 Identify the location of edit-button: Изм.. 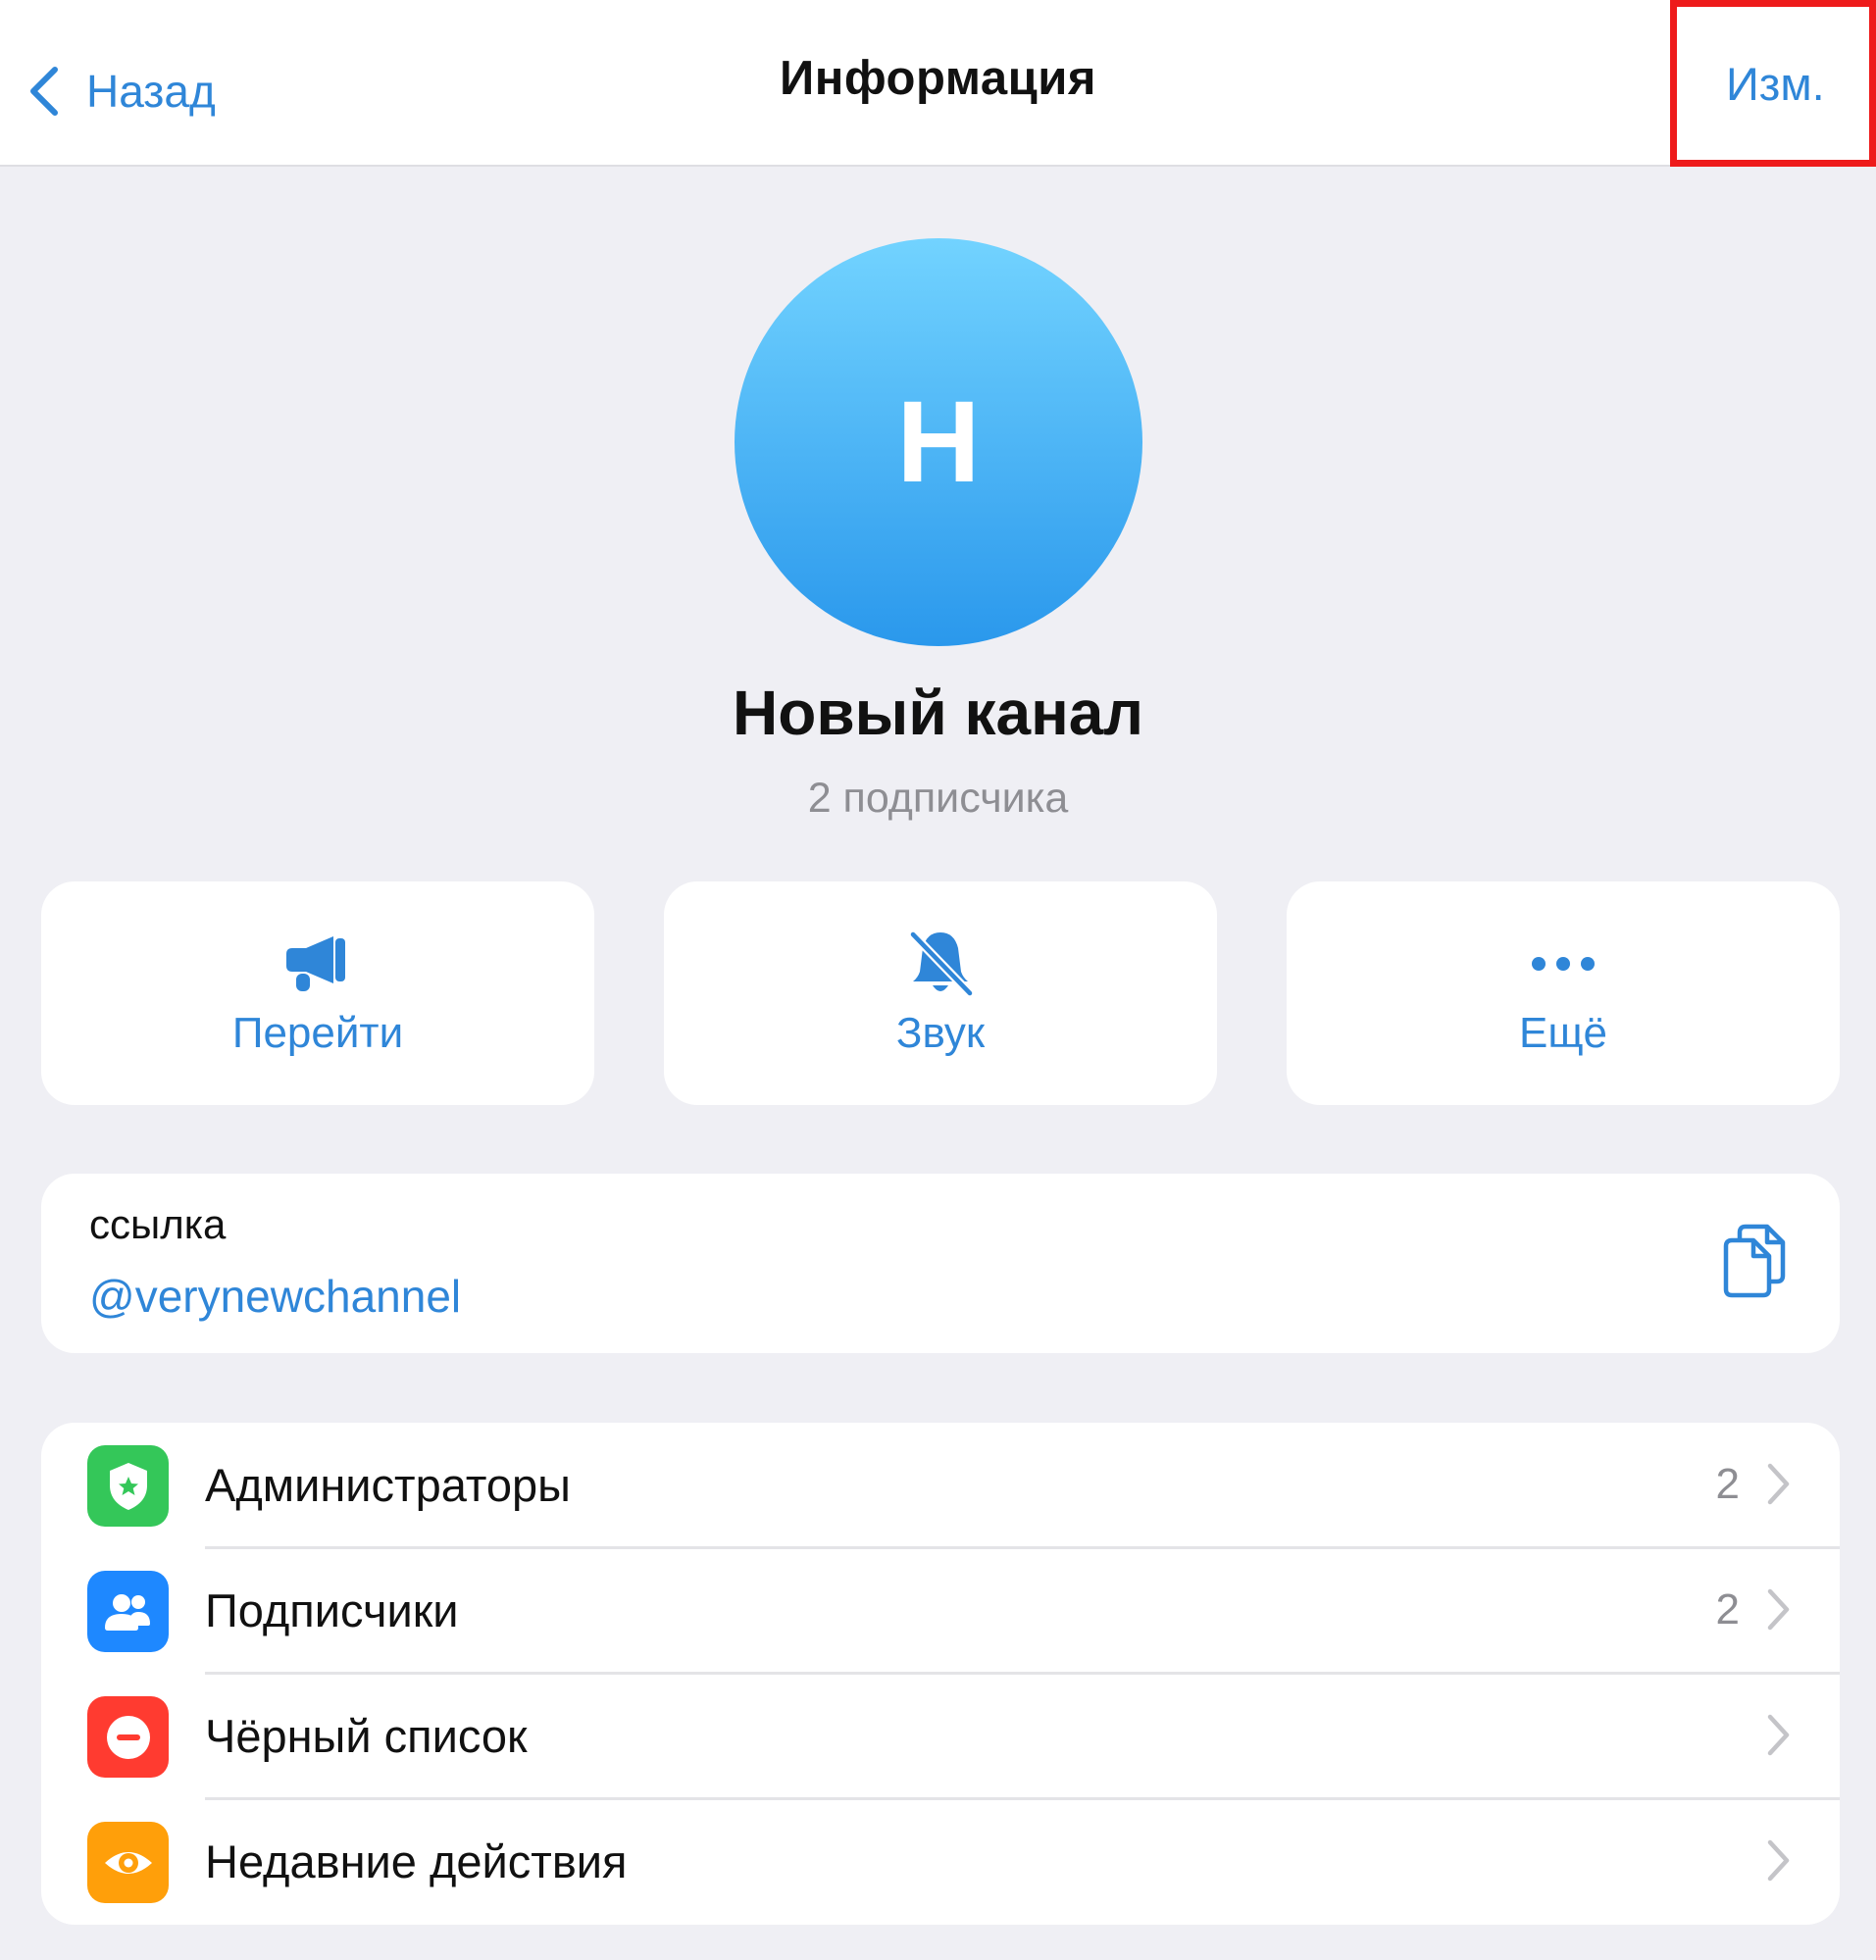
(1773, 84).